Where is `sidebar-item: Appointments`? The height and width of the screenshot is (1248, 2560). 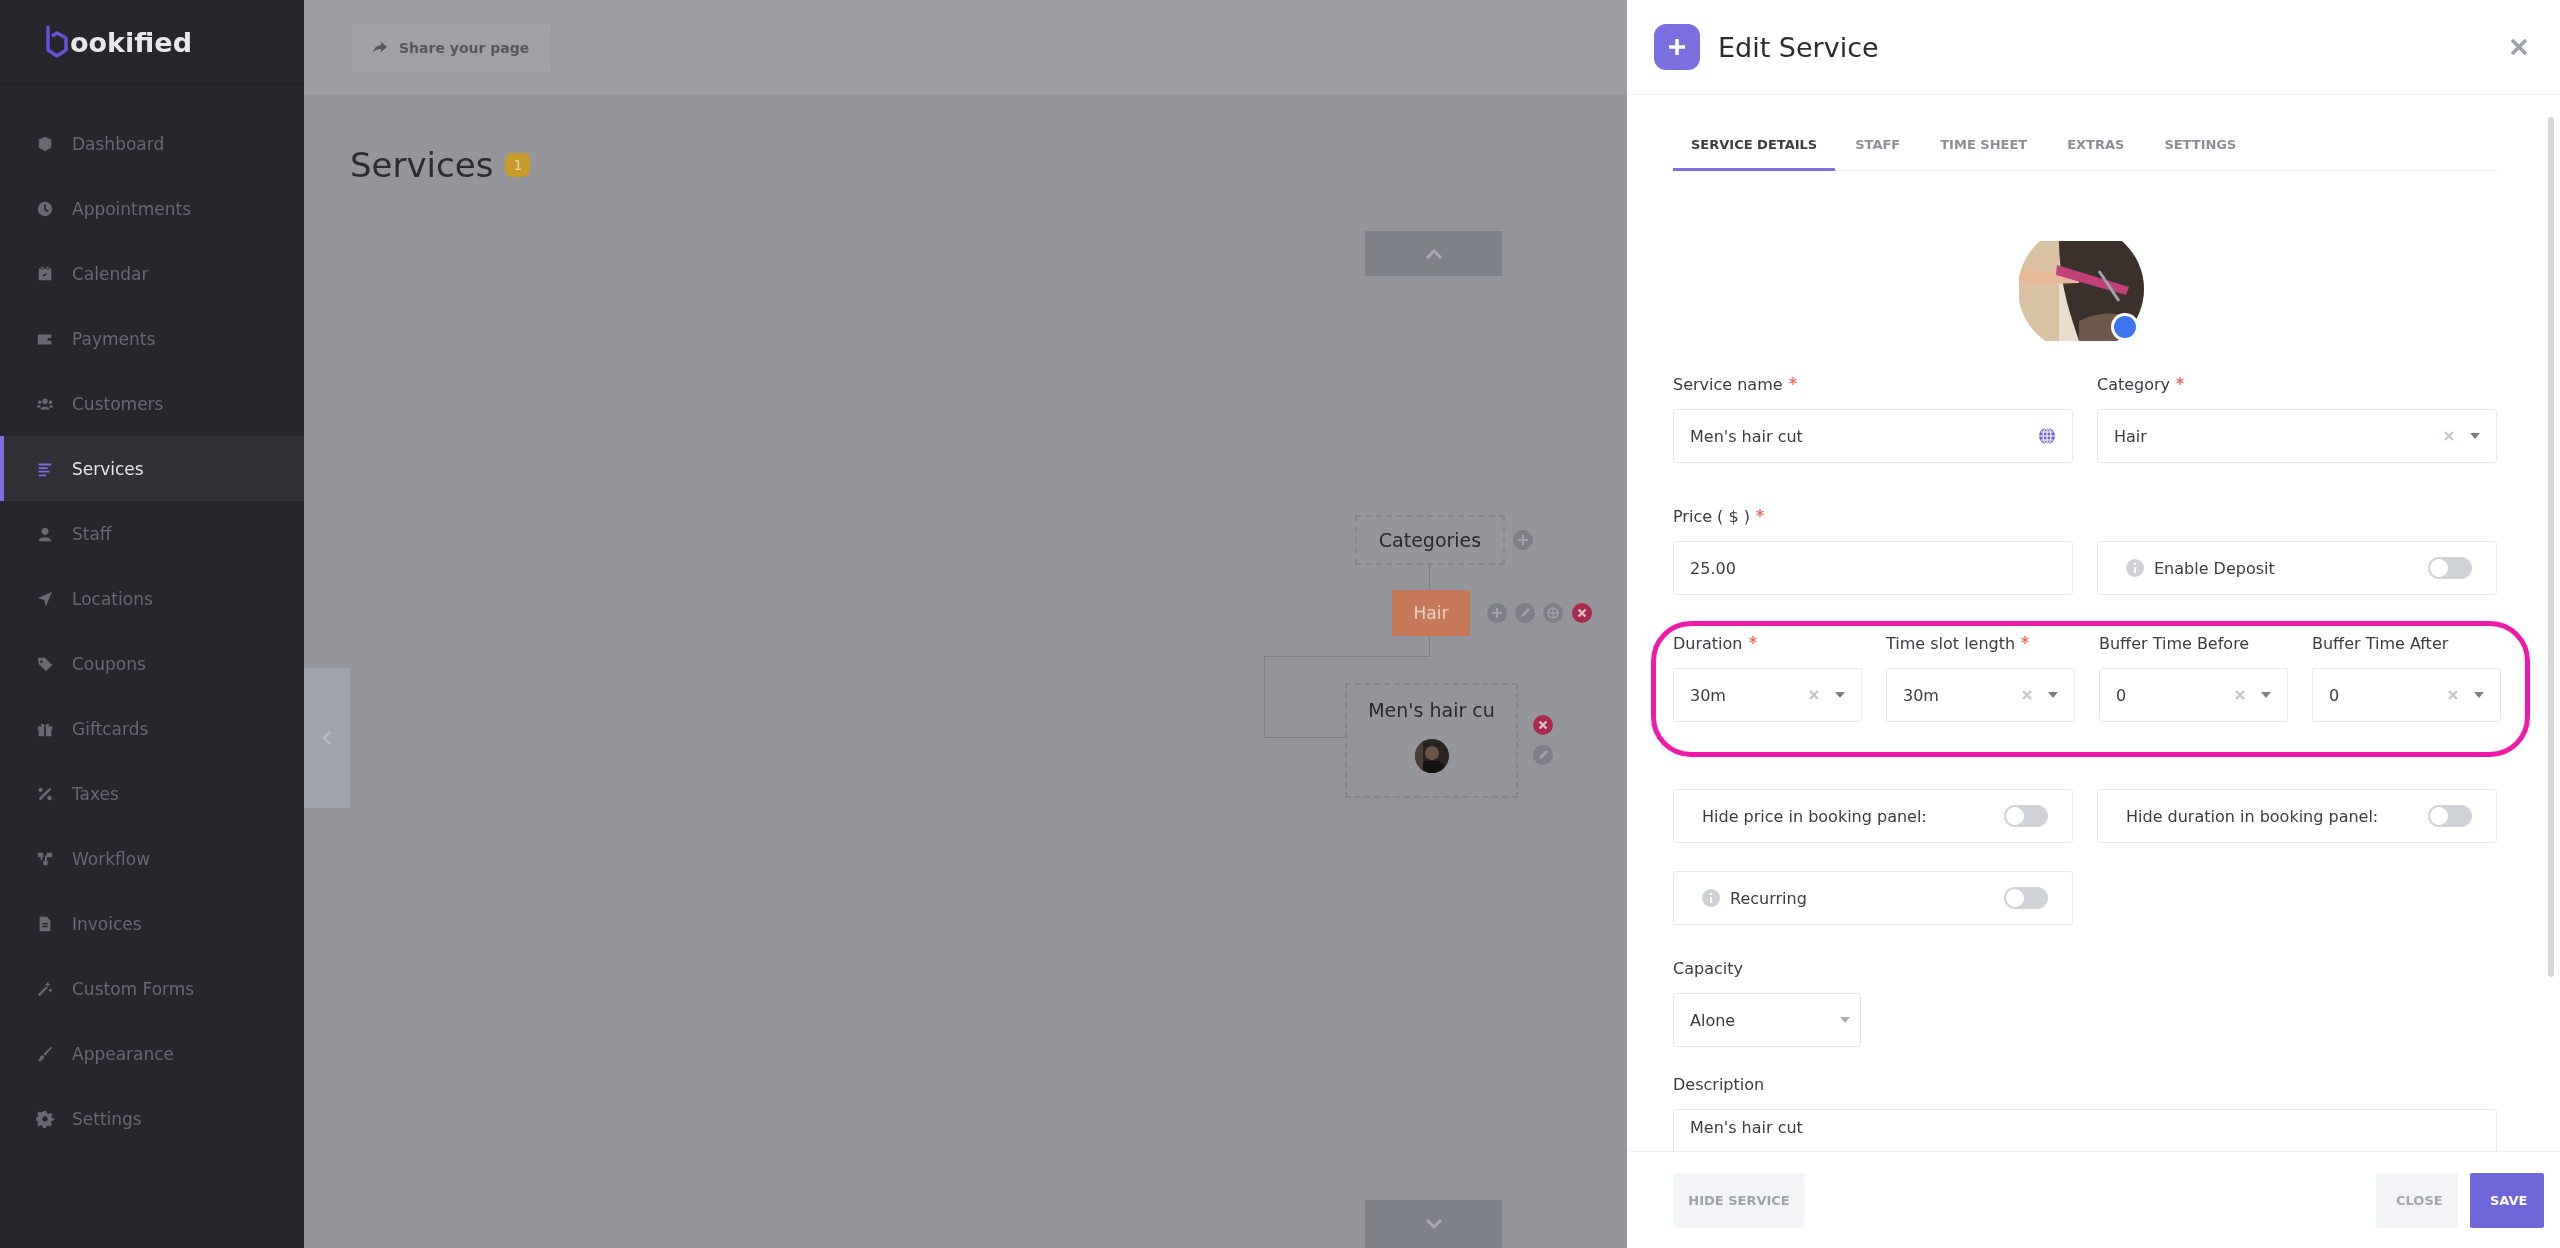 sidebar-item: Appointments is located at coordinates (152, 208).